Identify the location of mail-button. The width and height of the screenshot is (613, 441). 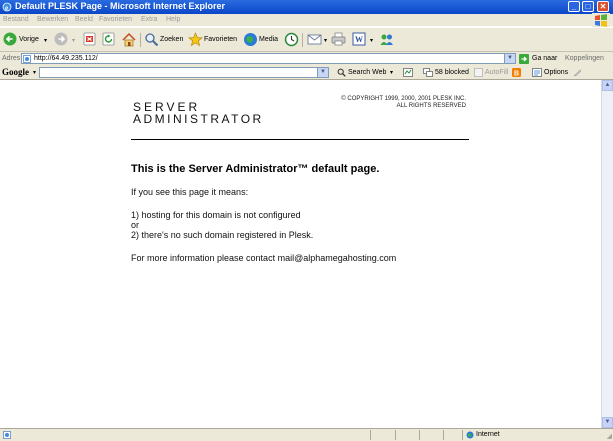
(315, 40).